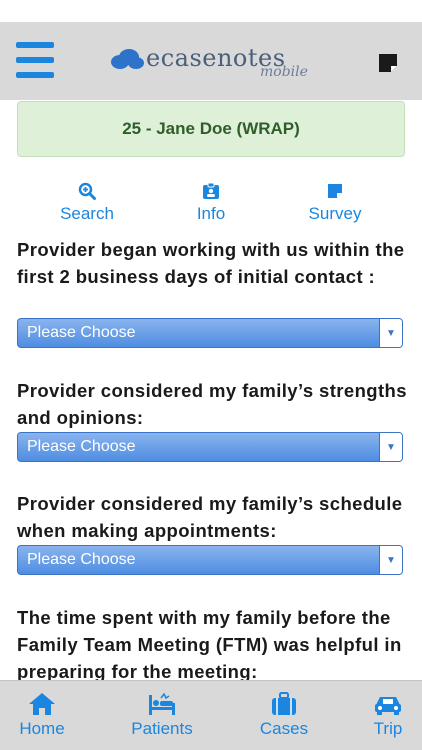 The height and width of the screenshot is (750, 422). I want to click on survey-button: Survey, so click(335, 203).